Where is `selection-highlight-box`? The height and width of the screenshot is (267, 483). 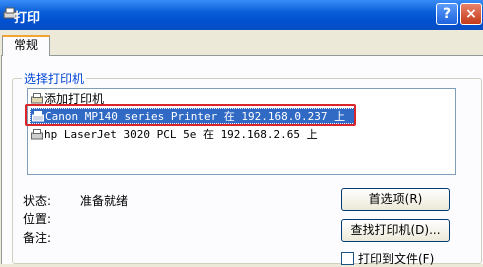 selection-highlight-box is located at coordinates (190, 115).